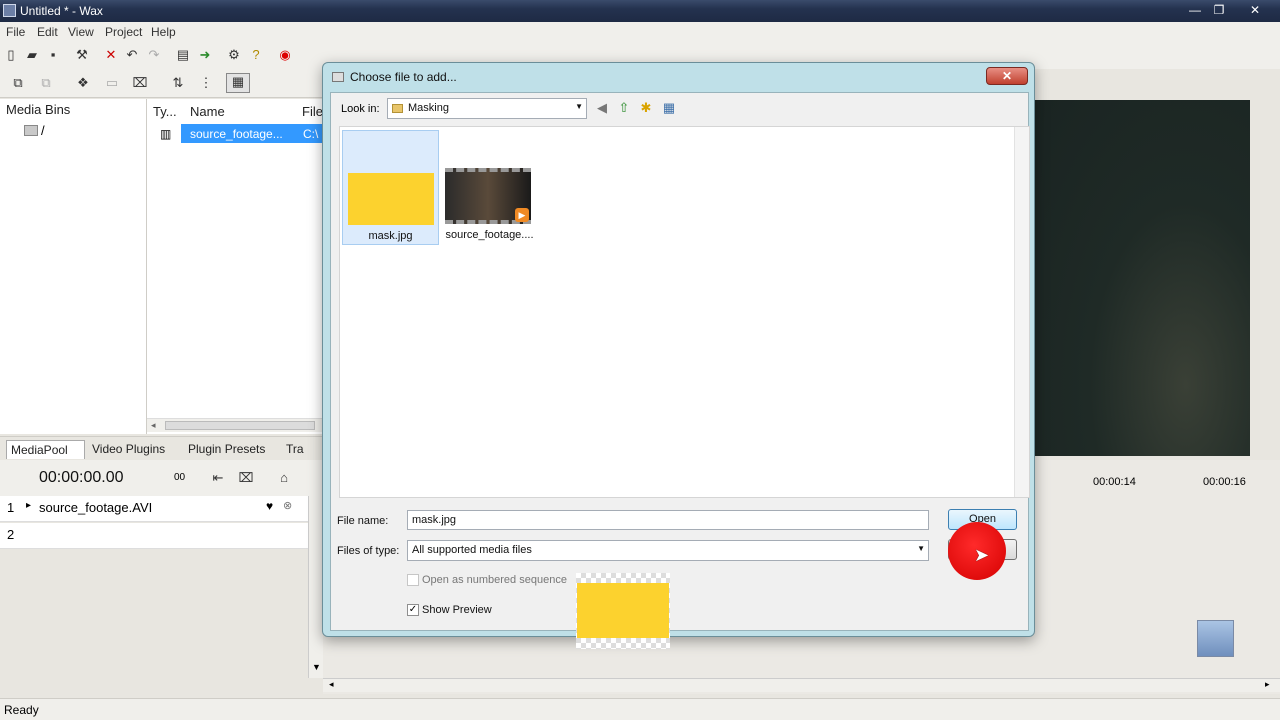 The width and height of the screenshot is (1280, 720). What do you see at coordinates (624, 108) in the screenshot?
I see `up-folder-icon: ⇧` at bounding box center [624, 108].